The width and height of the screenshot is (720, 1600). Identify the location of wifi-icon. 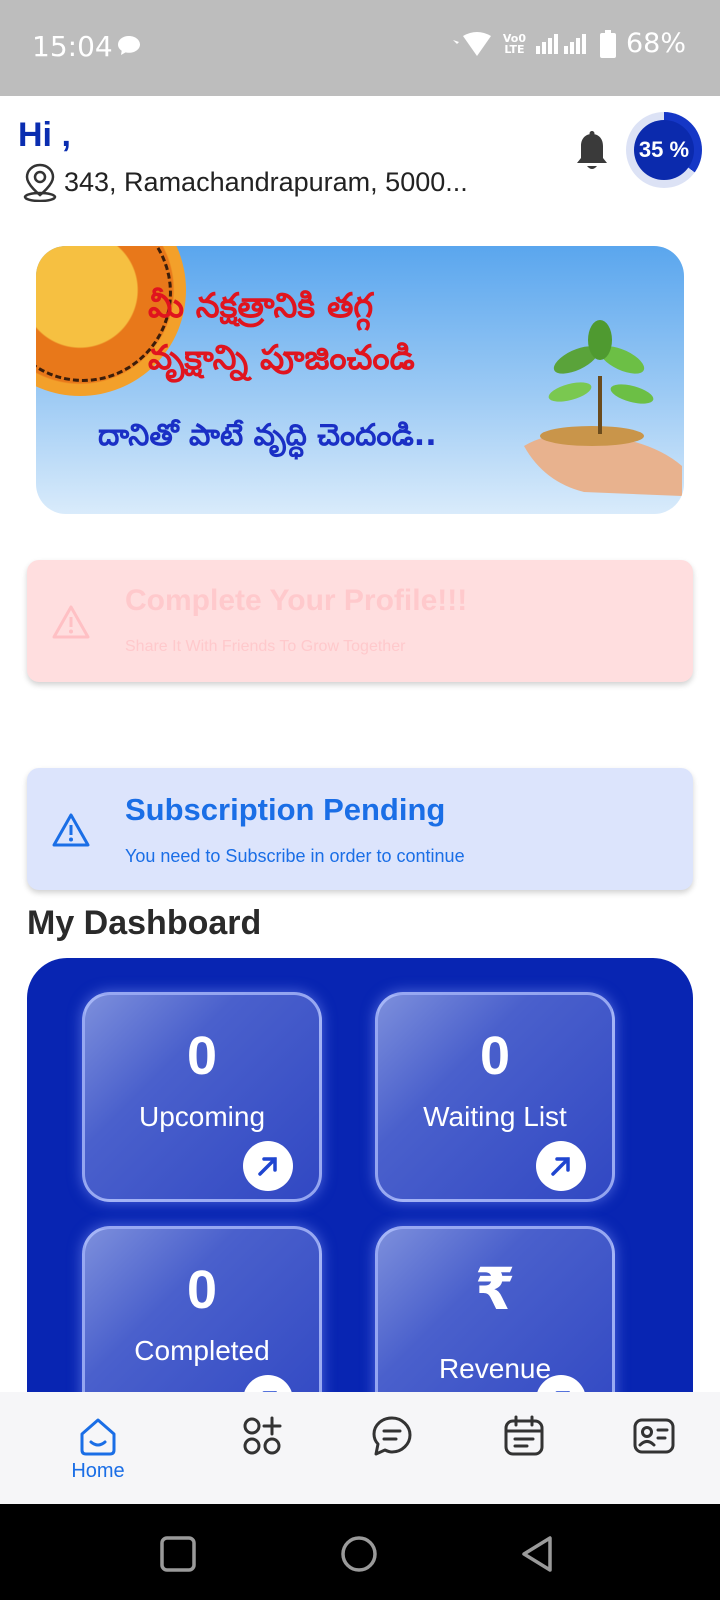
(471, 43).